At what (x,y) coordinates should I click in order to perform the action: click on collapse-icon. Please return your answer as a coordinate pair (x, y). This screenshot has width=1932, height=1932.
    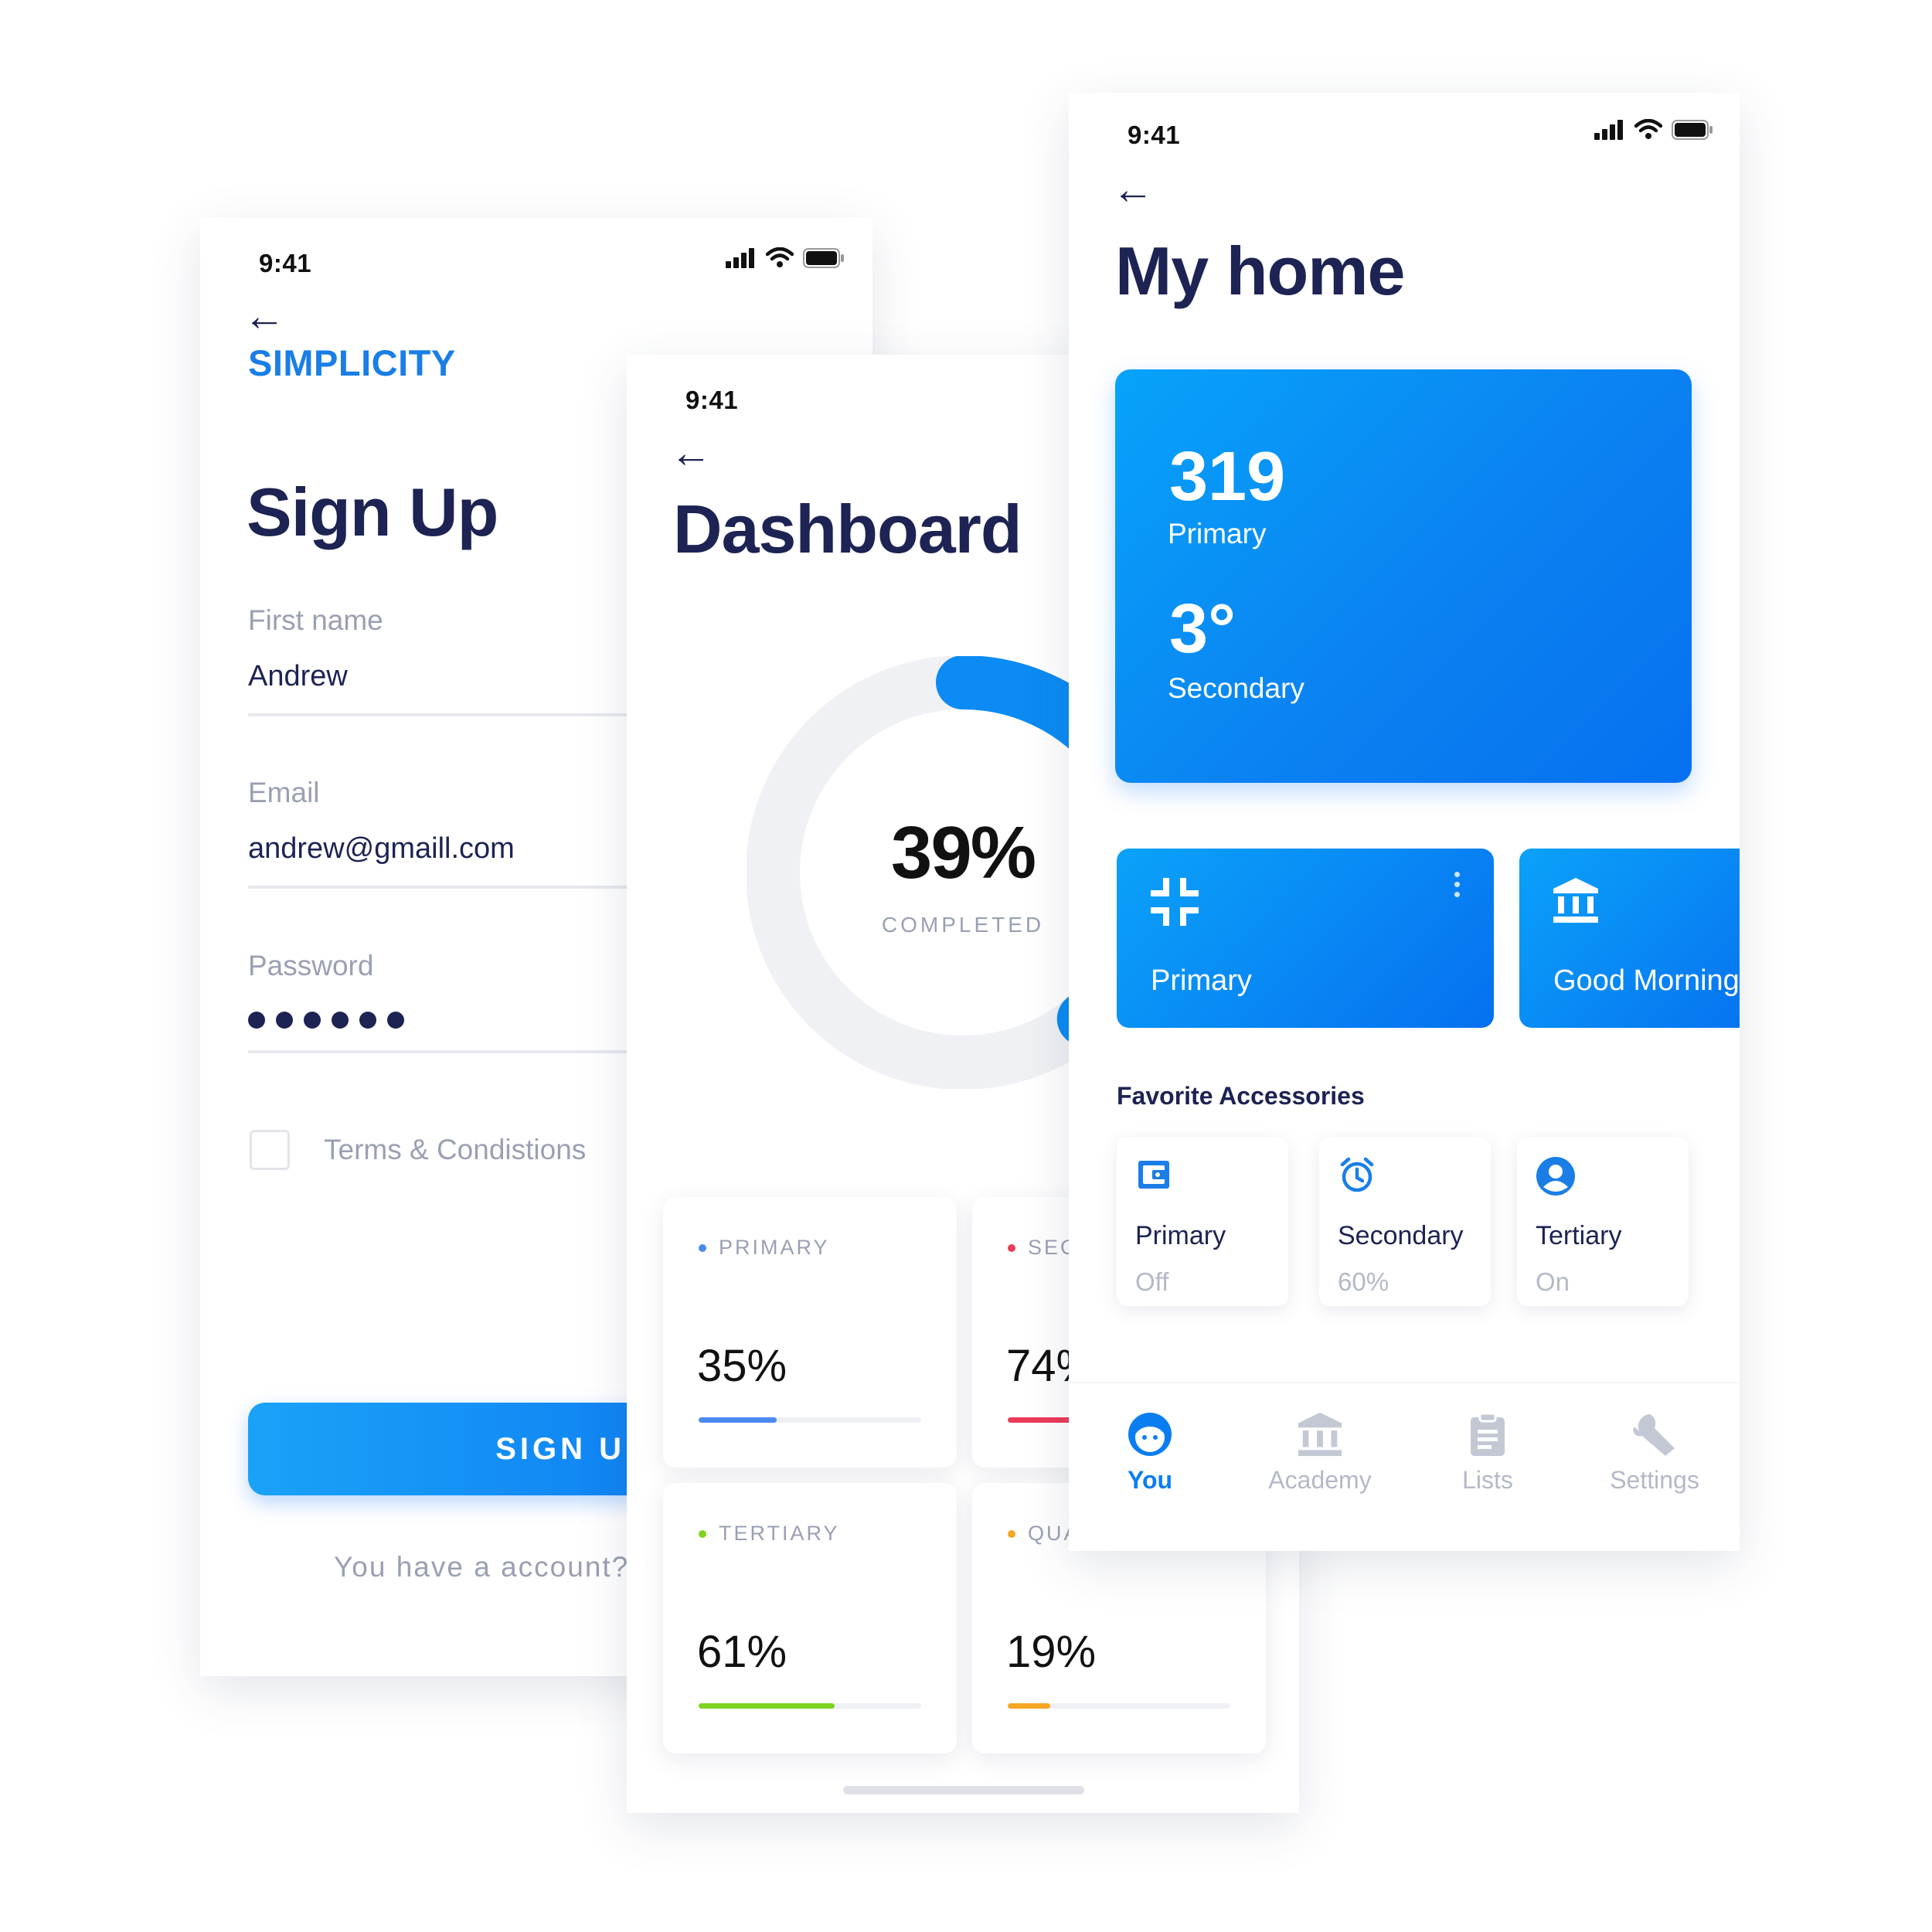
    Looking at the image, I should click on (1175, 902).